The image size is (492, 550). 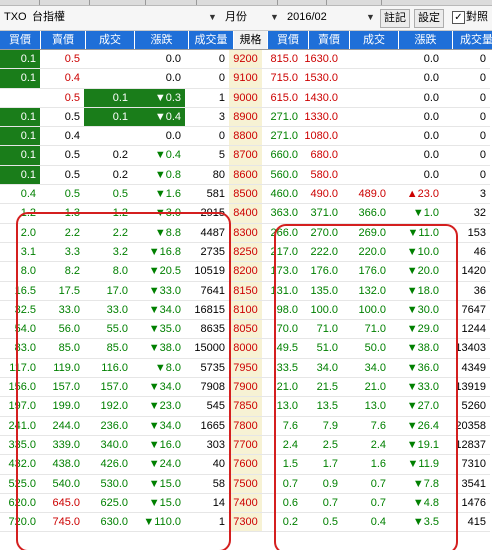 What do you see at coordinates (218, 502) in the screenshot?
I see `call-volume-cell: 14` at bounding box center [218, 502].